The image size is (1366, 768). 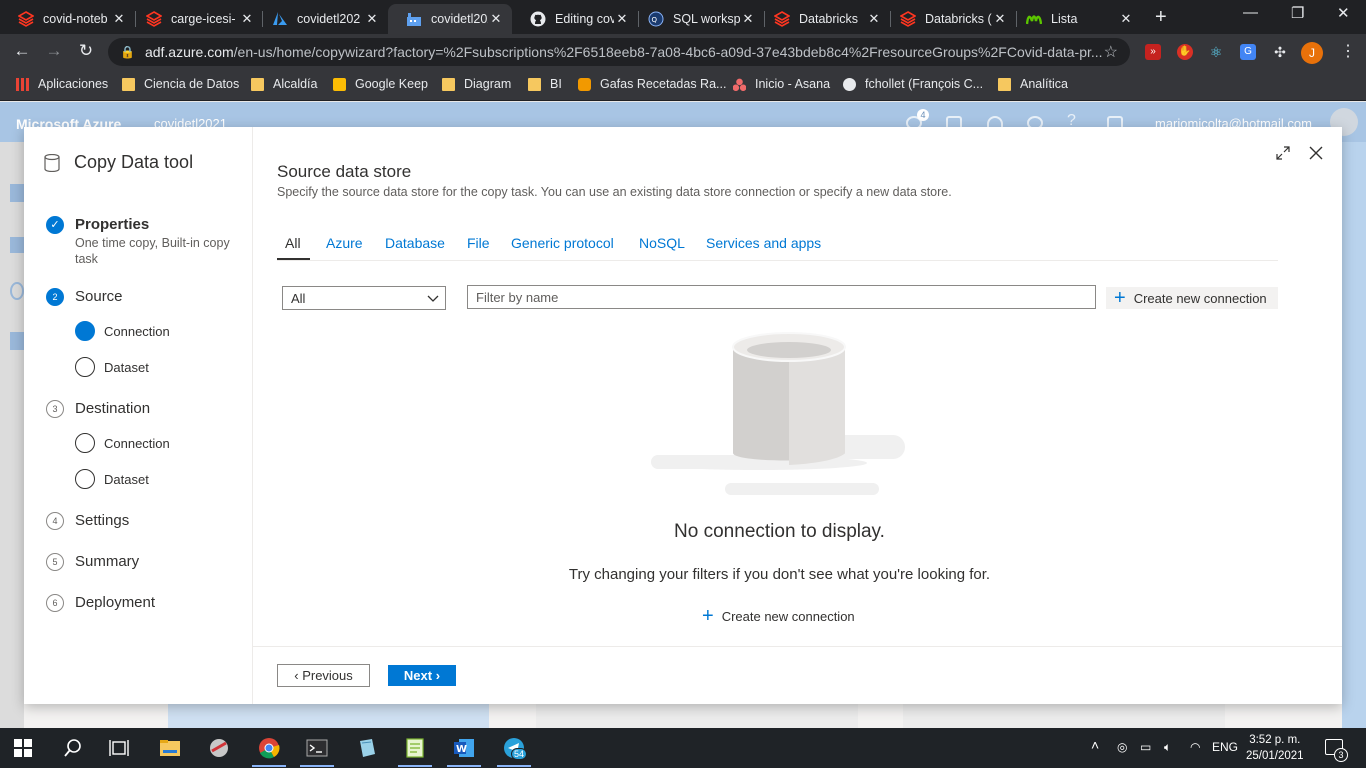 I want to click on home-icon, so click(x=17, y=193).